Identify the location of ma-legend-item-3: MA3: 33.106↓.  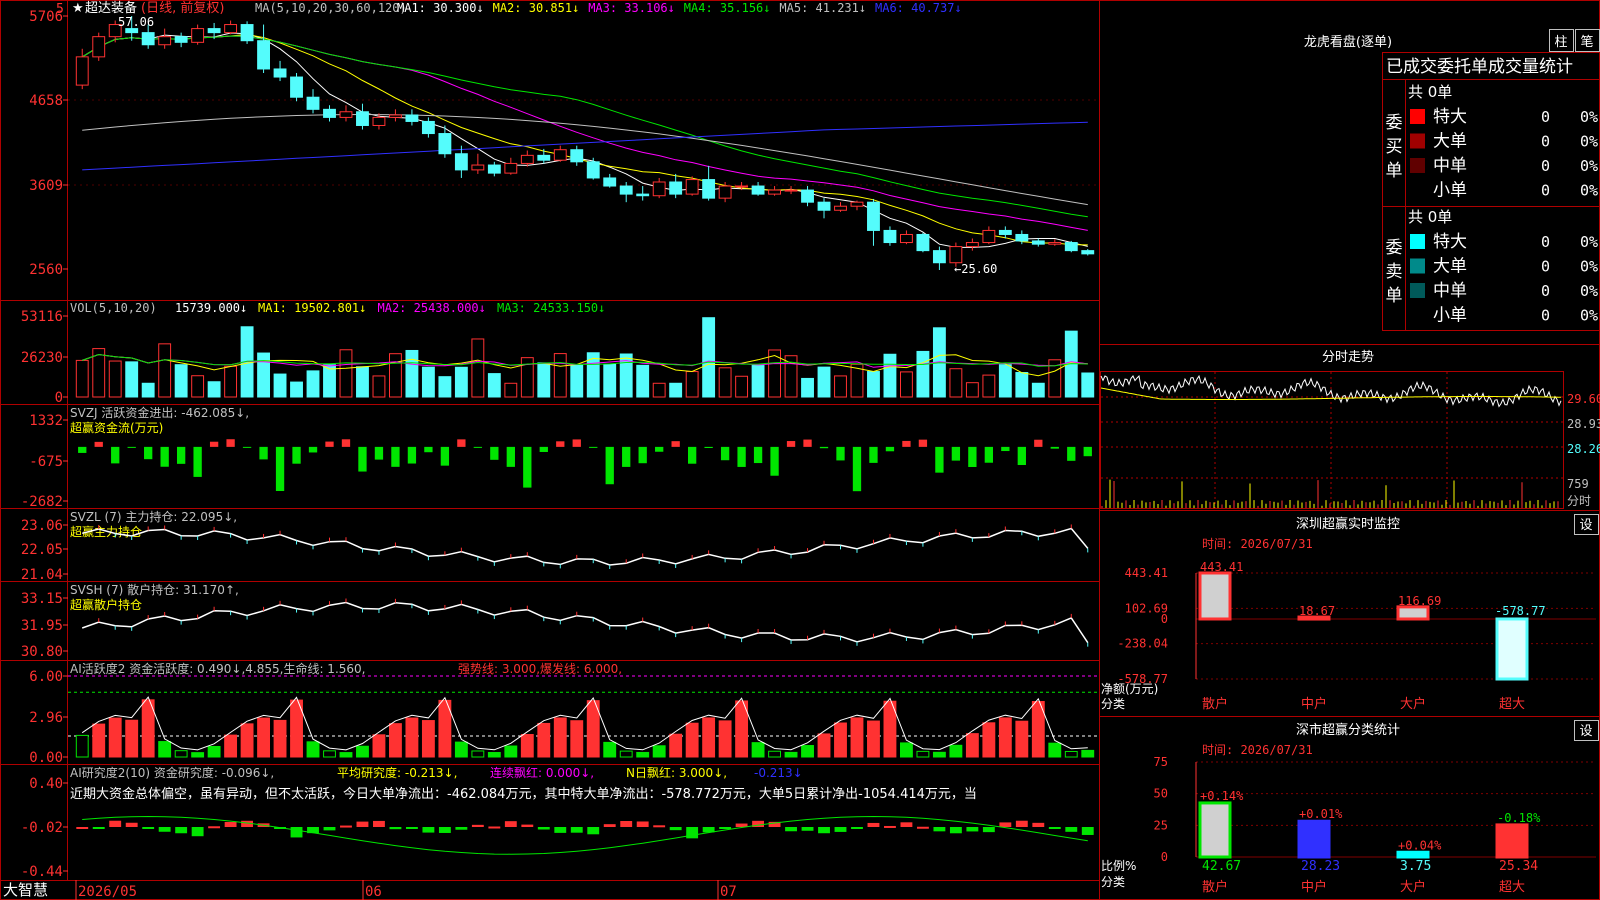
(631, 8).